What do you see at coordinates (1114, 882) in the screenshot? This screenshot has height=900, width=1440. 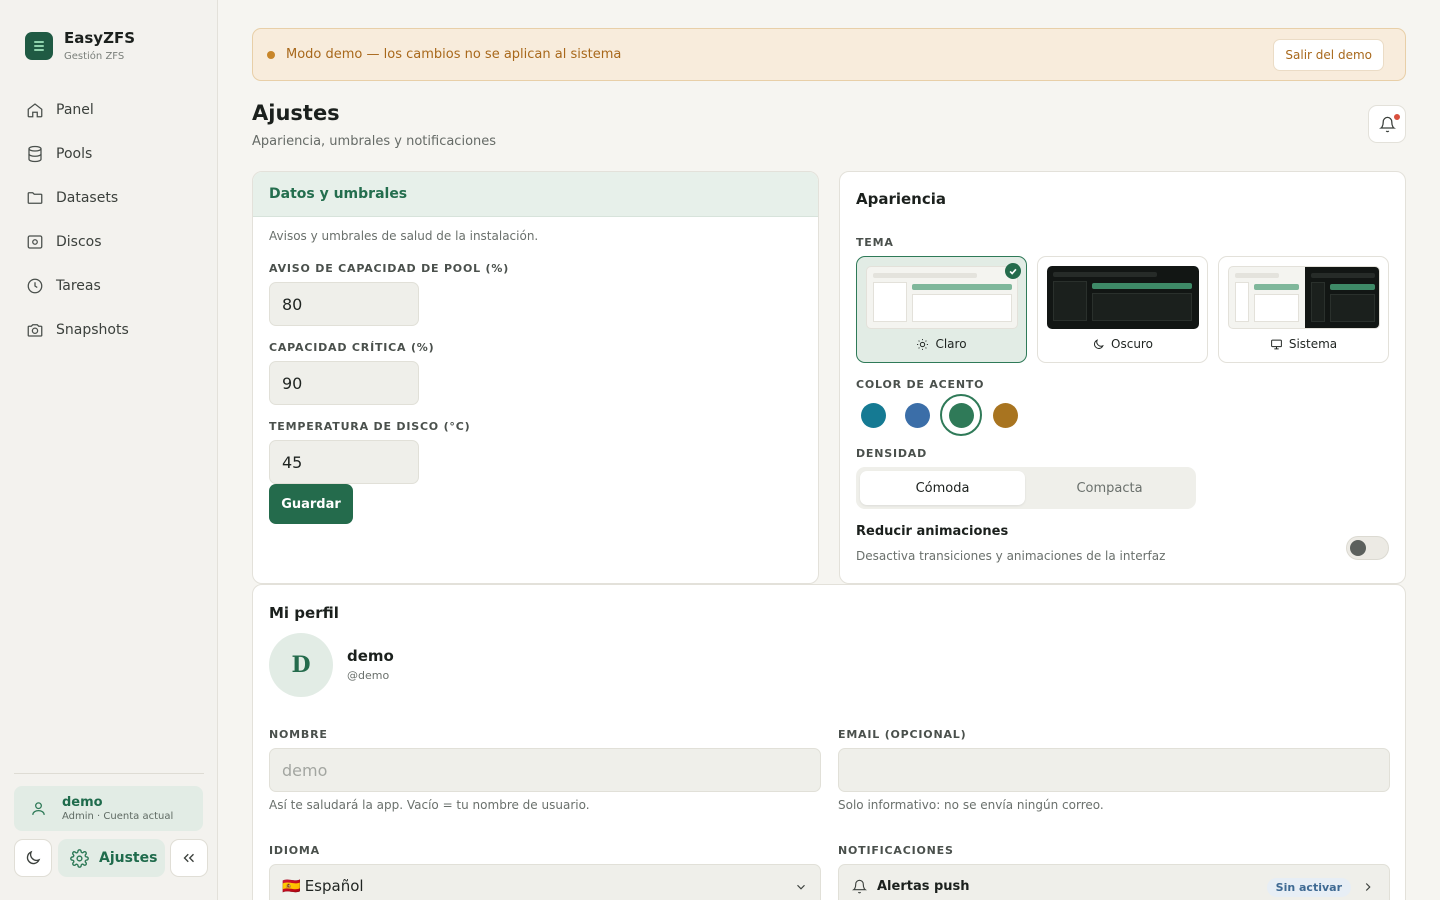 I see `push-alerts-row: Alertas push Sin activar` at bounding box center [1114, 882].